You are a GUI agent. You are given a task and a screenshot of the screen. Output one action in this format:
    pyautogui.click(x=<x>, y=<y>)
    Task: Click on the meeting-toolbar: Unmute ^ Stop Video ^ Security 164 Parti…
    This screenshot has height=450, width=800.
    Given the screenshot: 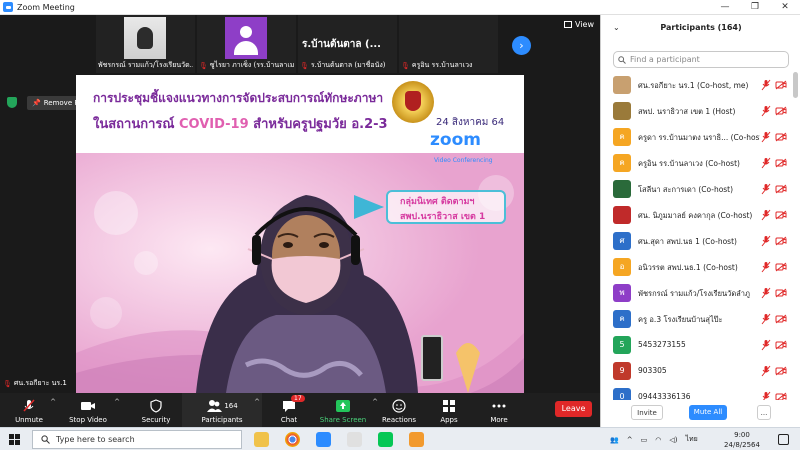 What is the action you would take?
    pyautogui.click(x=300, y=410)
    